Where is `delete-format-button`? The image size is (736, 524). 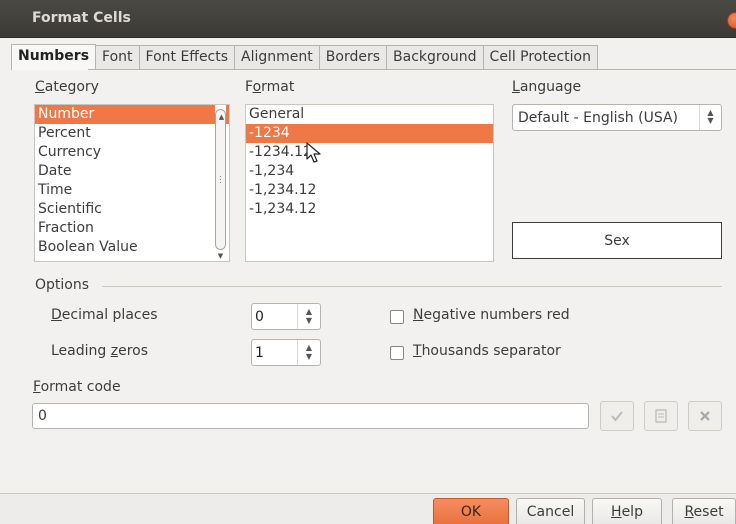 delete-format-button is located at coordinates (705, 416).